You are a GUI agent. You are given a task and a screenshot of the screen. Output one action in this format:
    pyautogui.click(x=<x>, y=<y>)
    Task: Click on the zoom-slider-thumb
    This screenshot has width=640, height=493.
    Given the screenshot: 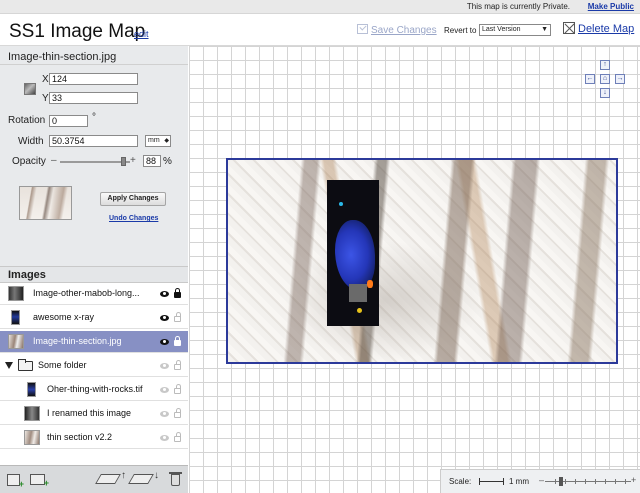 What is the action you would take?
    pyautogui.click(x=561, y=481)
    